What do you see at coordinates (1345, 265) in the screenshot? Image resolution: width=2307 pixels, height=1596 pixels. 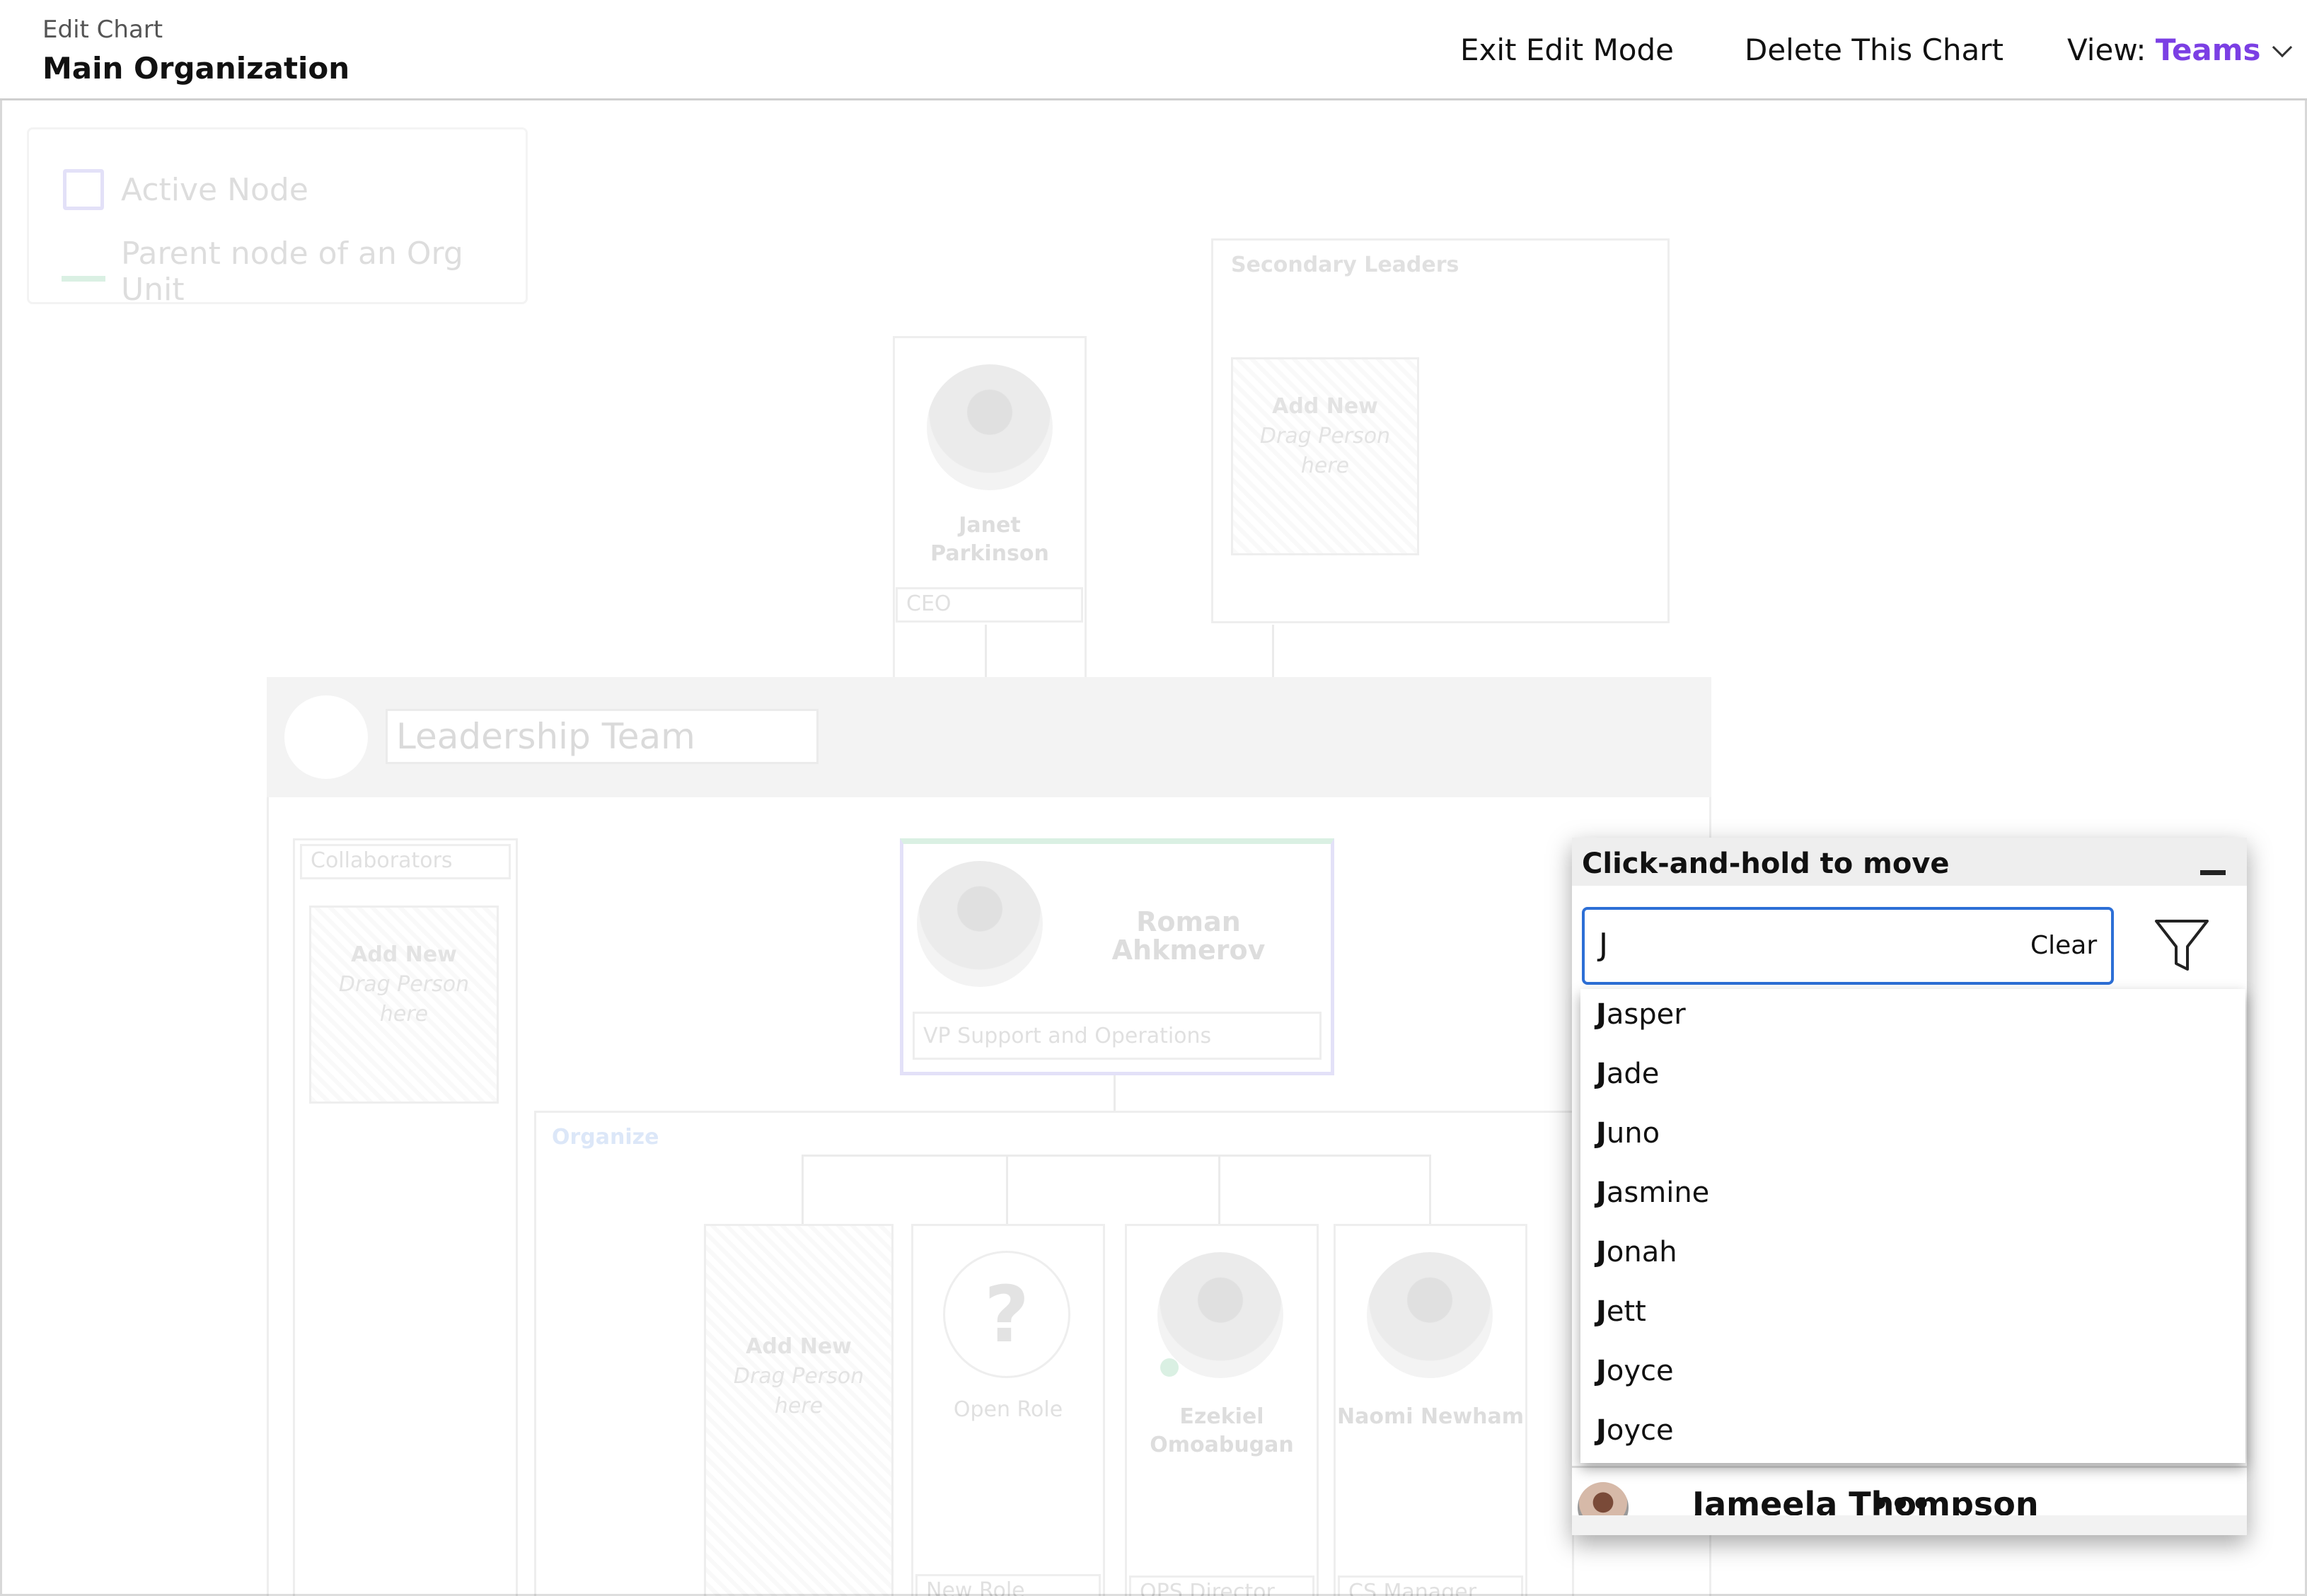 I see `secondary-leaders-title: Secondary Leaders` at bounding box center [1345, 265].